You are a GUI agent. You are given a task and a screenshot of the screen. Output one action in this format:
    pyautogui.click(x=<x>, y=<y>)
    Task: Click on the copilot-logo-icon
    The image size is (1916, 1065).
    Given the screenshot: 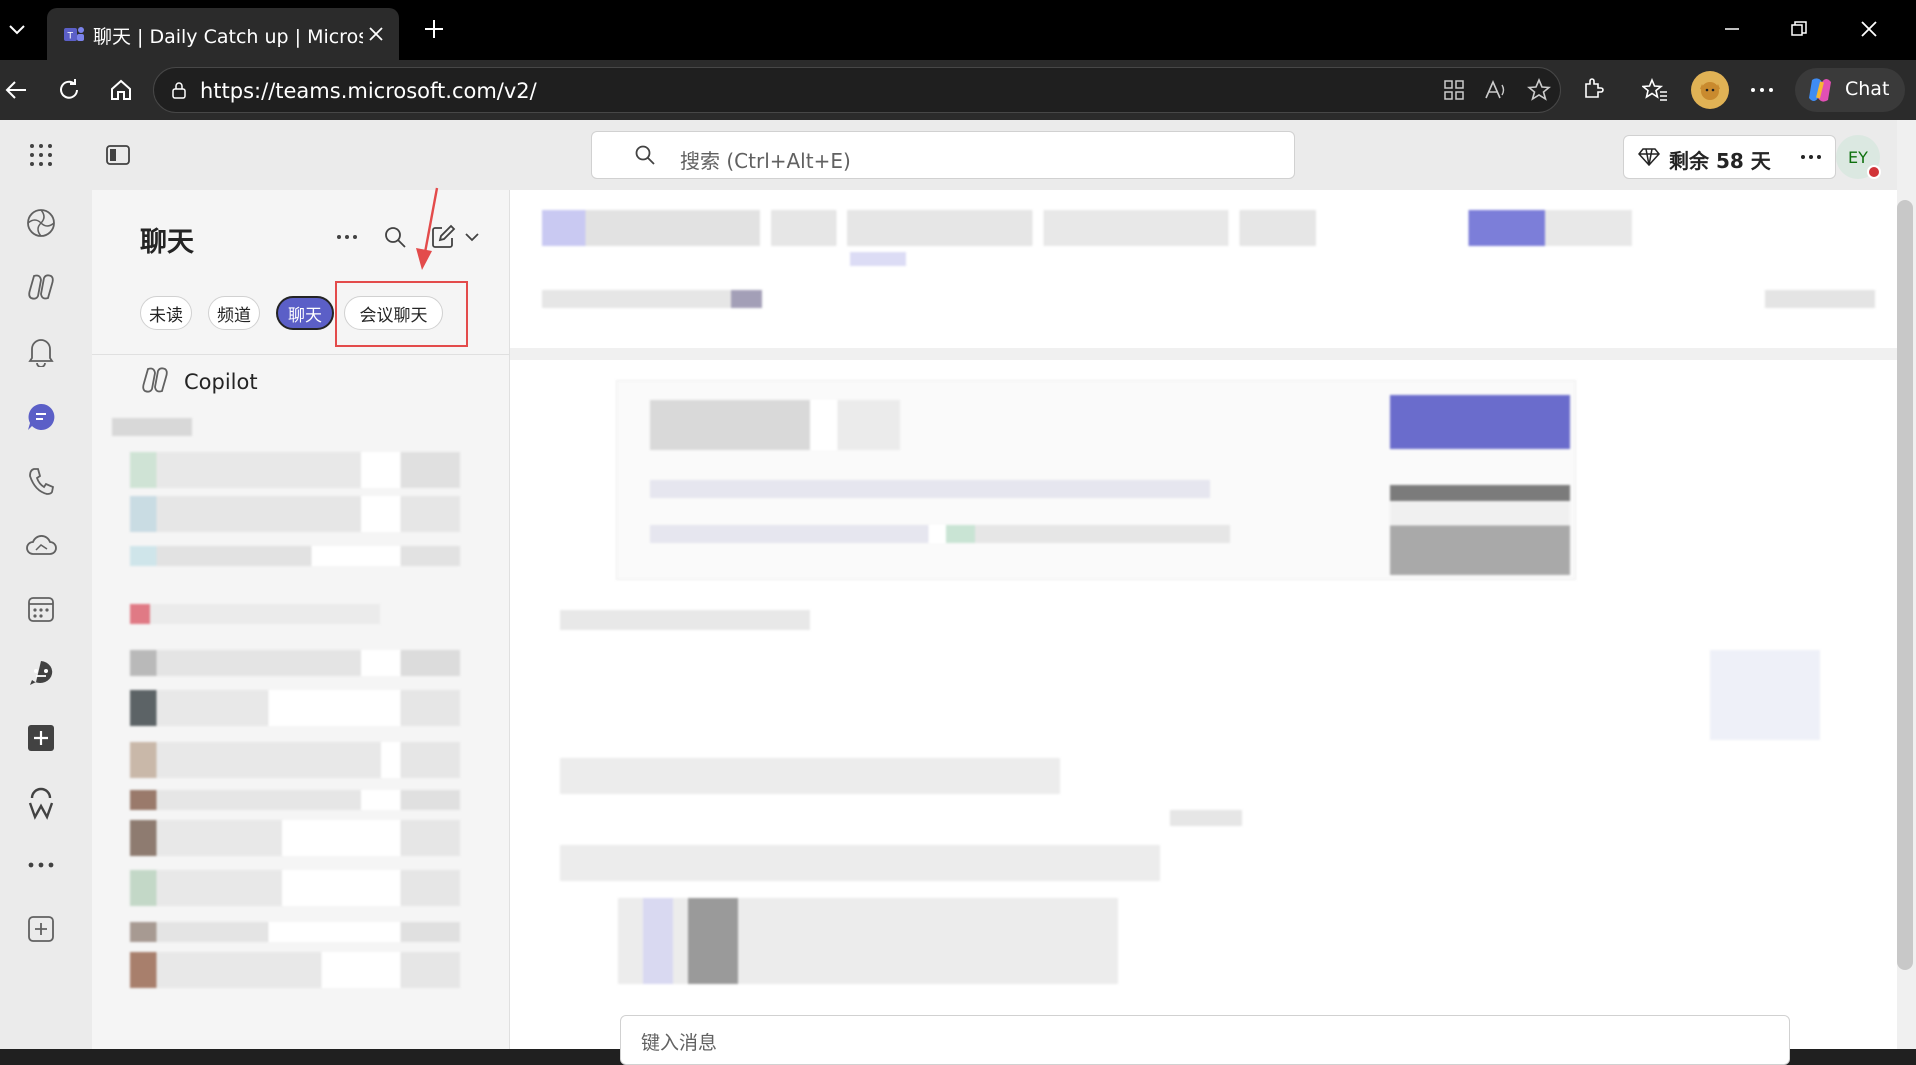 What is the action you would take?
    pyautogui.click(x=1820, y=90)
    